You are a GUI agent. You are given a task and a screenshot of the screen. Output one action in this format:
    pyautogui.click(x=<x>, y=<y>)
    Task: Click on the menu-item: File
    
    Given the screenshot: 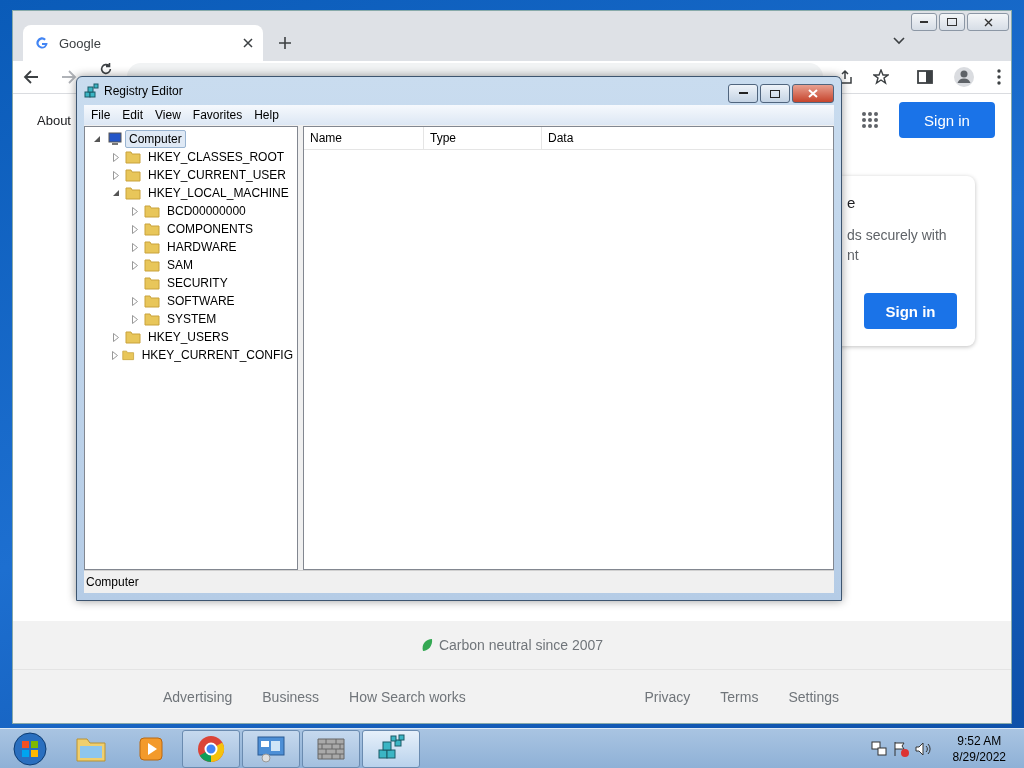 What is the action you would take?
    pyautogui.click(x=101, y=115)
    